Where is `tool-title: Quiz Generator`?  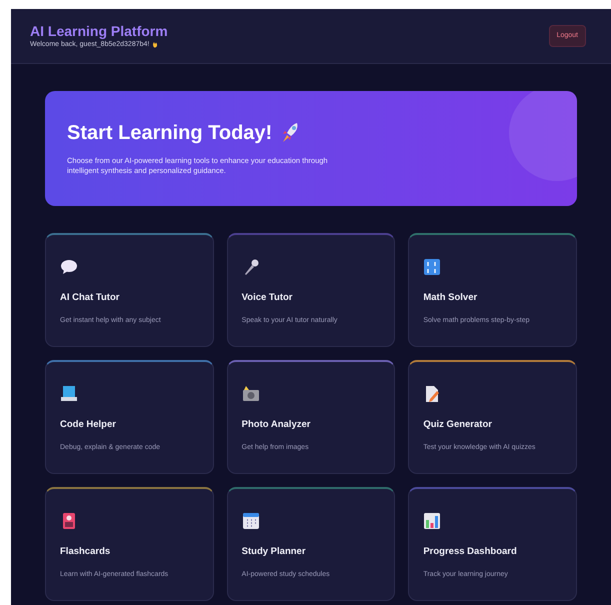 tool-title: Quiz Generator is located at coordinates (458, 425).